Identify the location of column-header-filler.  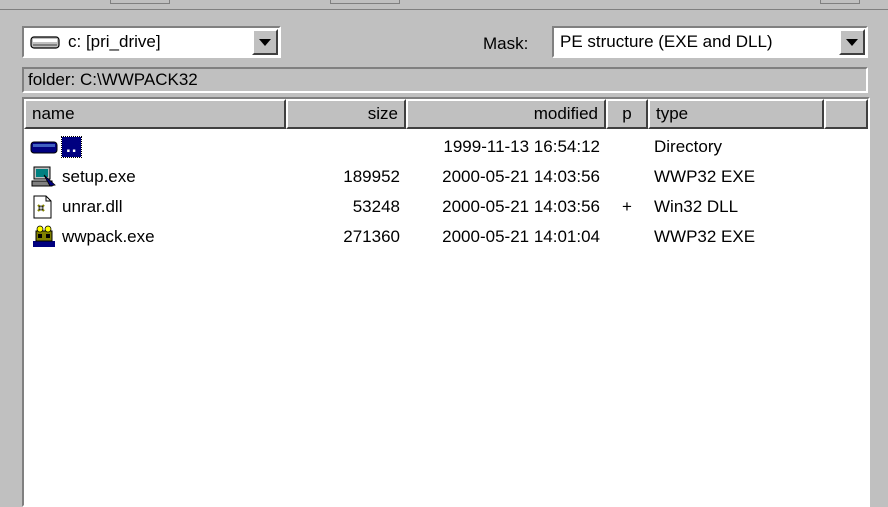
(846, 114).